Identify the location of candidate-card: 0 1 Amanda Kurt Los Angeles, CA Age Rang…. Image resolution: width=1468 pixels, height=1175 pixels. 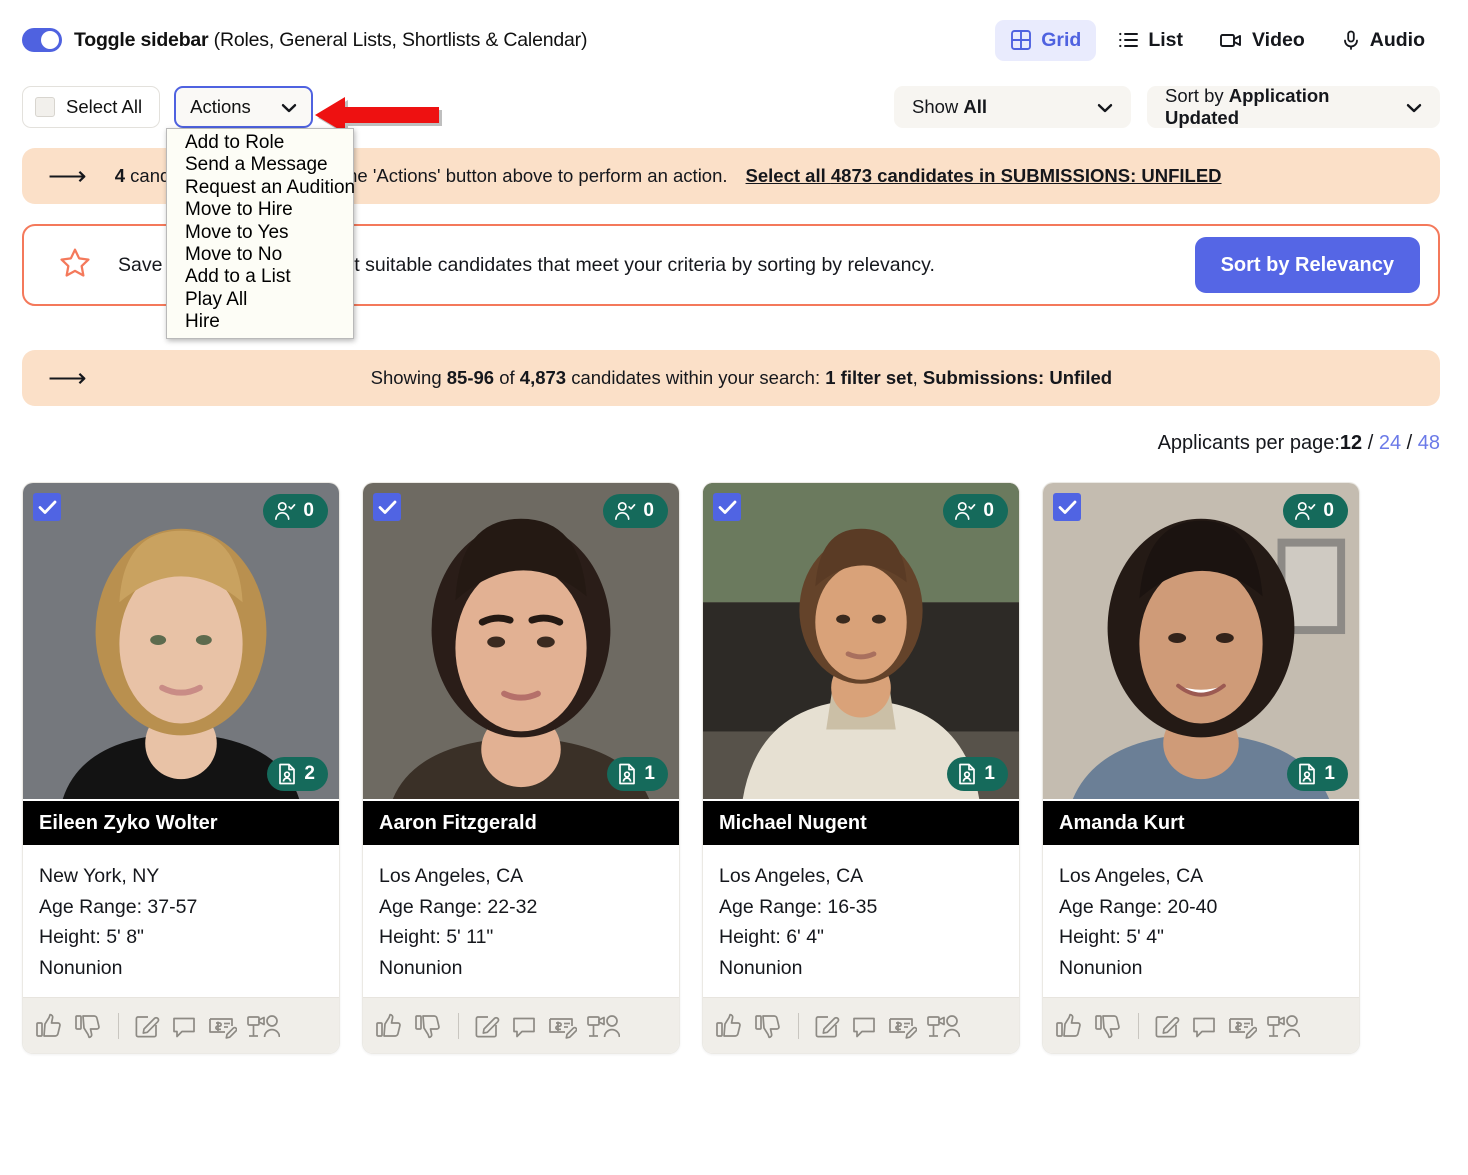
(1201, 768).